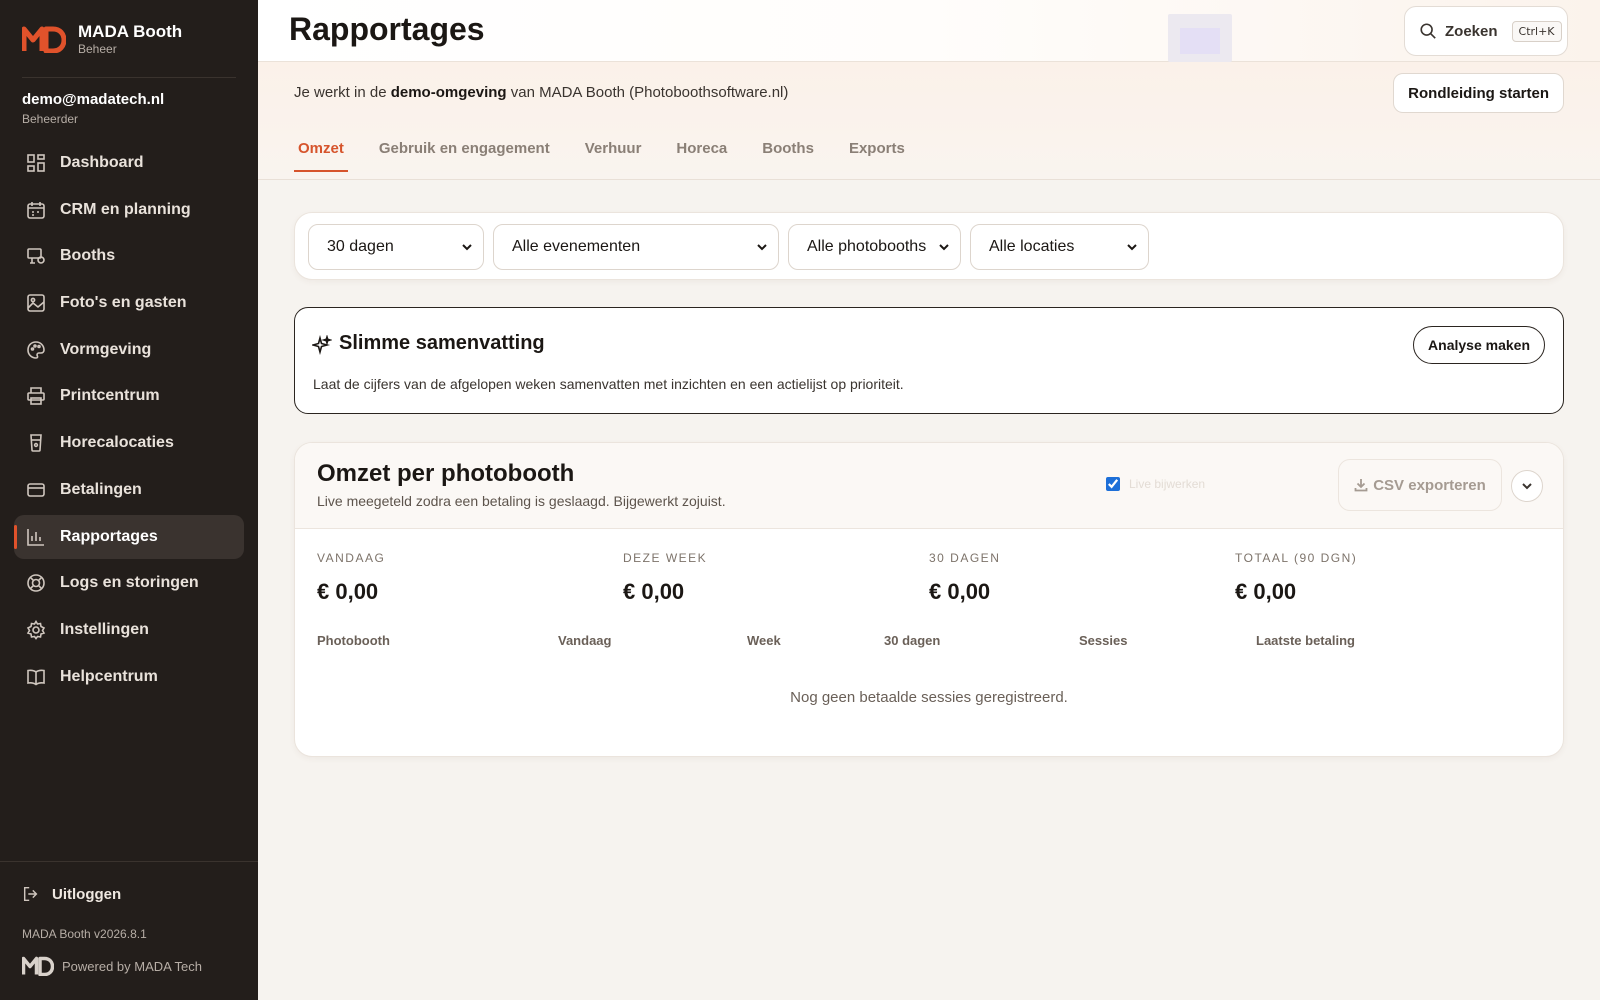  What do you see at coordinates (1200, 41) in the screenshot?
I see `header-illustration-screen` at bounding box center [1200, 41].